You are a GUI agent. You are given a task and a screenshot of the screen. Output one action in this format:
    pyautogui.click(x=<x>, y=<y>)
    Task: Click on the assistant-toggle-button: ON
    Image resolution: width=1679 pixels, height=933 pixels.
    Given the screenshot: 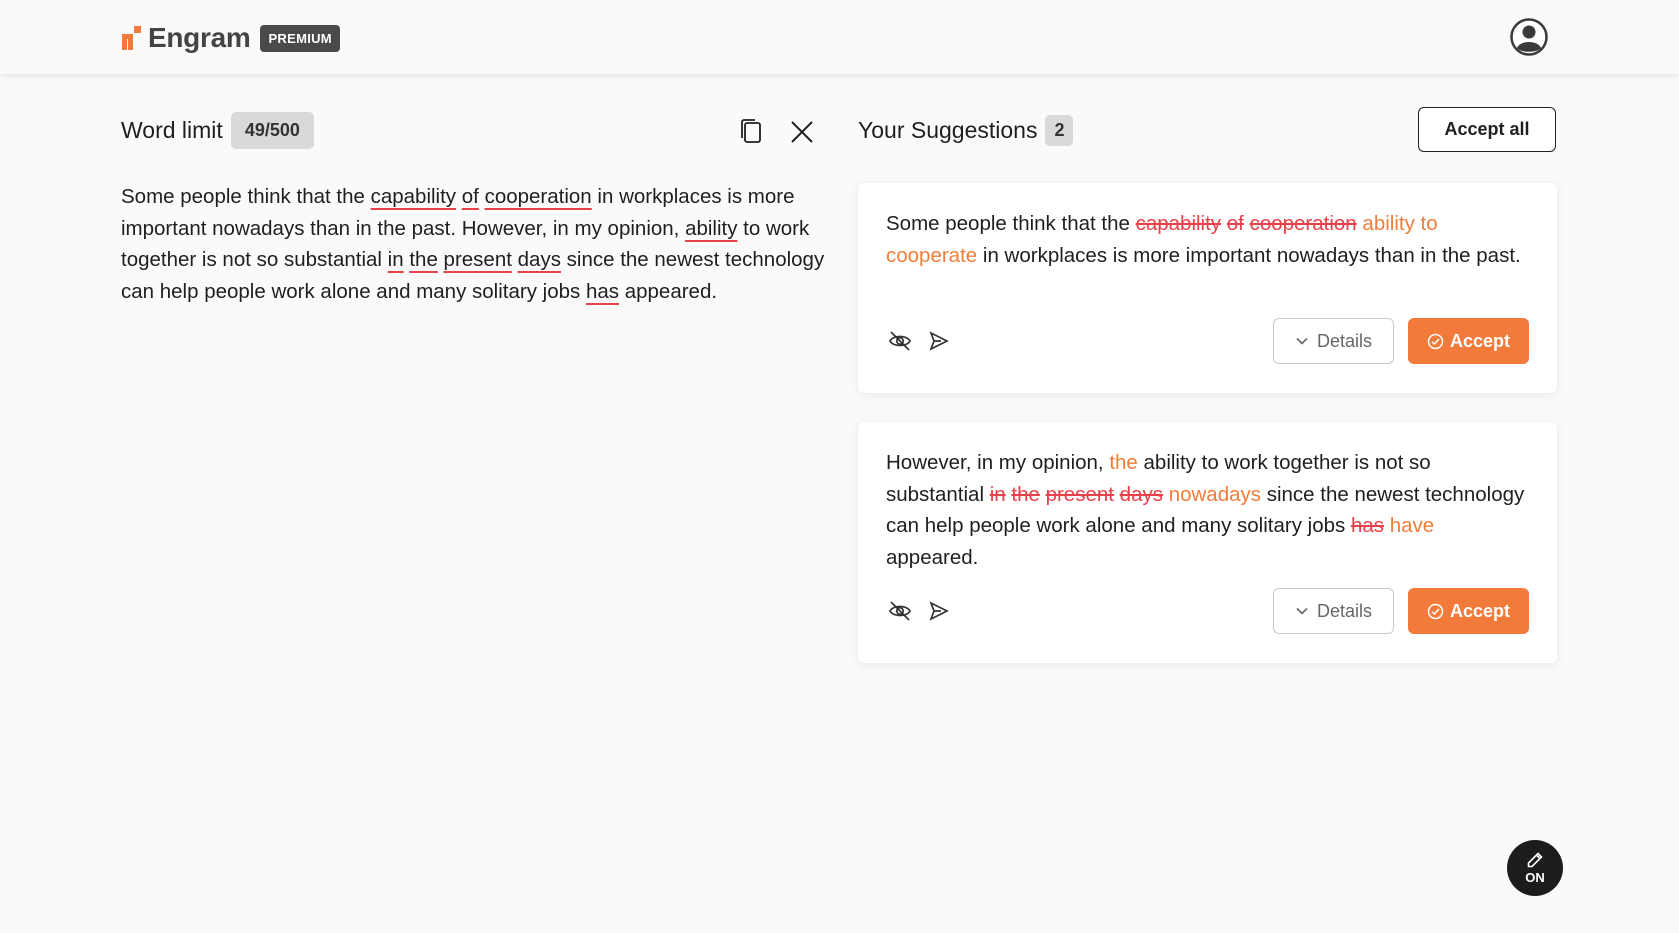 What is the action you would take?
    pyautogui.click(x=1535, y=868)
    